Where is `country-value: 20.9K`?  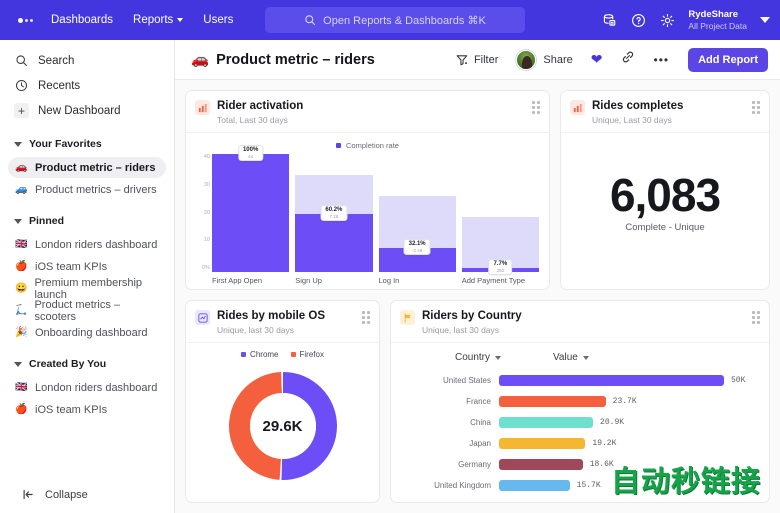 country-value: 20.9K is located at coordinates (612, 423).